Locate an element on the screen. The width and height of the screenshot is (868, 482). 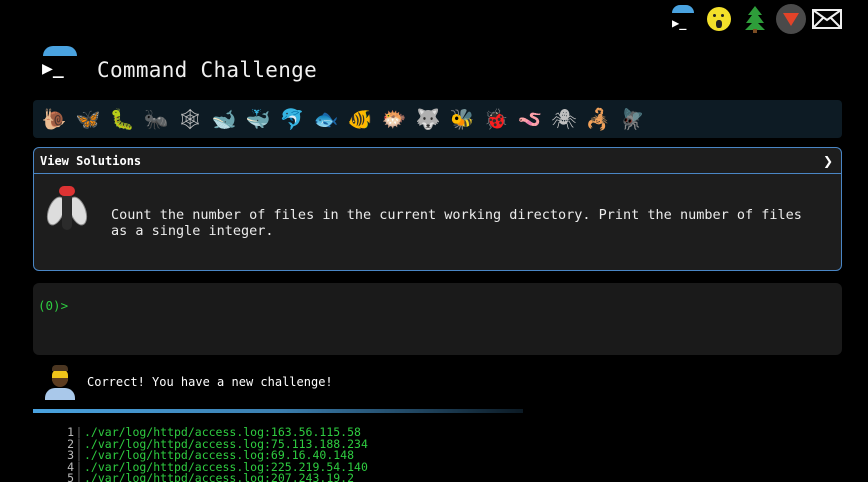
wolf-icon: 🐺 is located at coordinates (428, 119).